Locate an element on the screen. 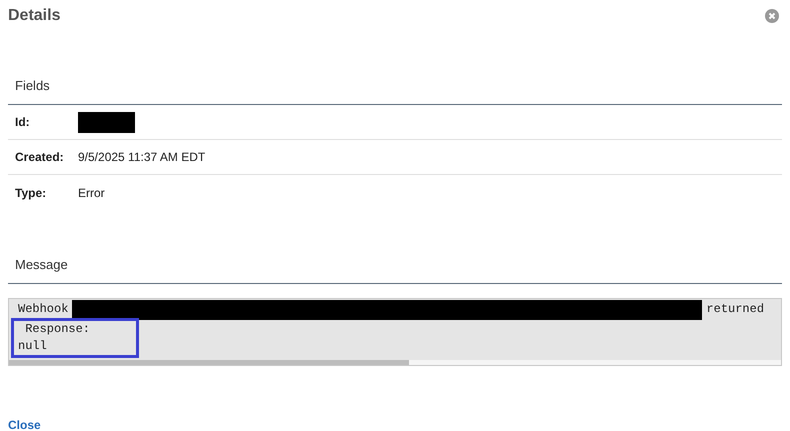 The height and width of the screenshot is (431, 790). scrollbar-track is located at coordinates (395, 362).